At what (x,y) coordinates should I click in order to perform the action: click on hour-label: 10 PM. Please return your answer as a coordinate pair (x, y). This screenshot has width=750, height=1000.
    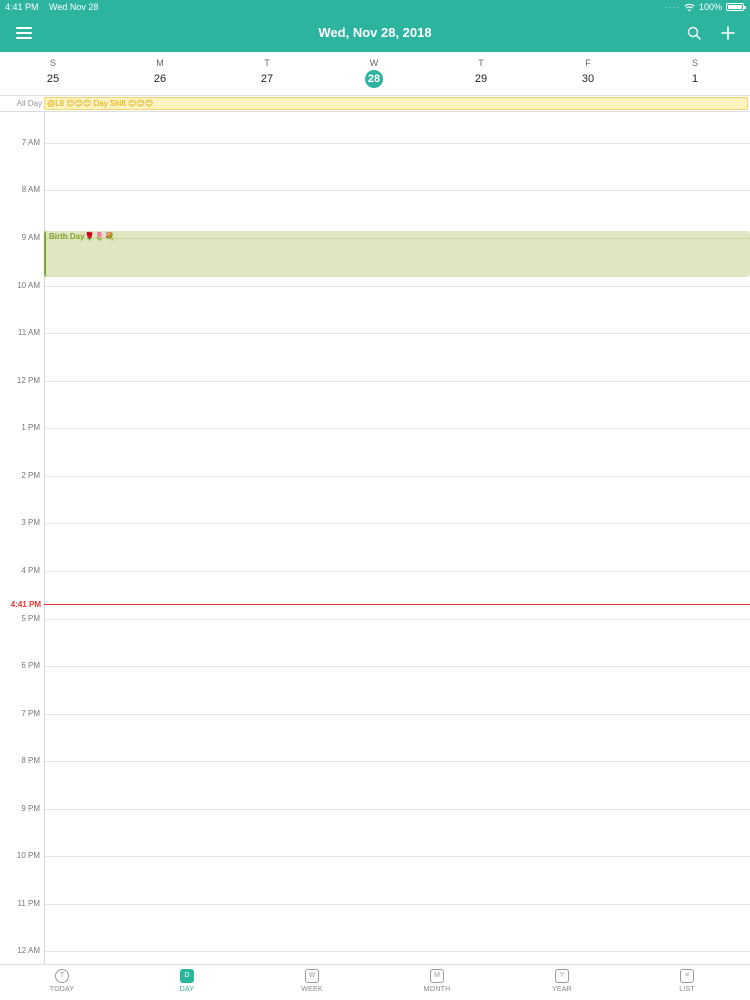
    Looking at the image, I should click on (28, 855).